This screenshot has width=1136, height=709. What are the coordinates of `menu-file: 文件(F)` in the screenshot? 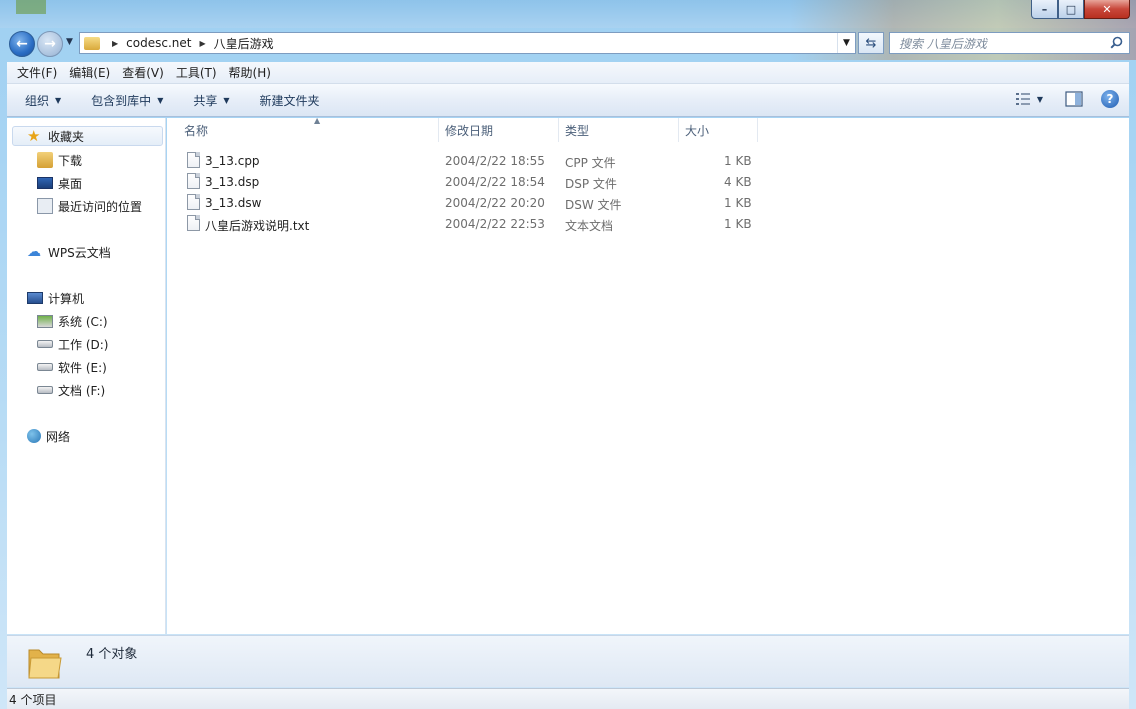 It's located at (37, 72).